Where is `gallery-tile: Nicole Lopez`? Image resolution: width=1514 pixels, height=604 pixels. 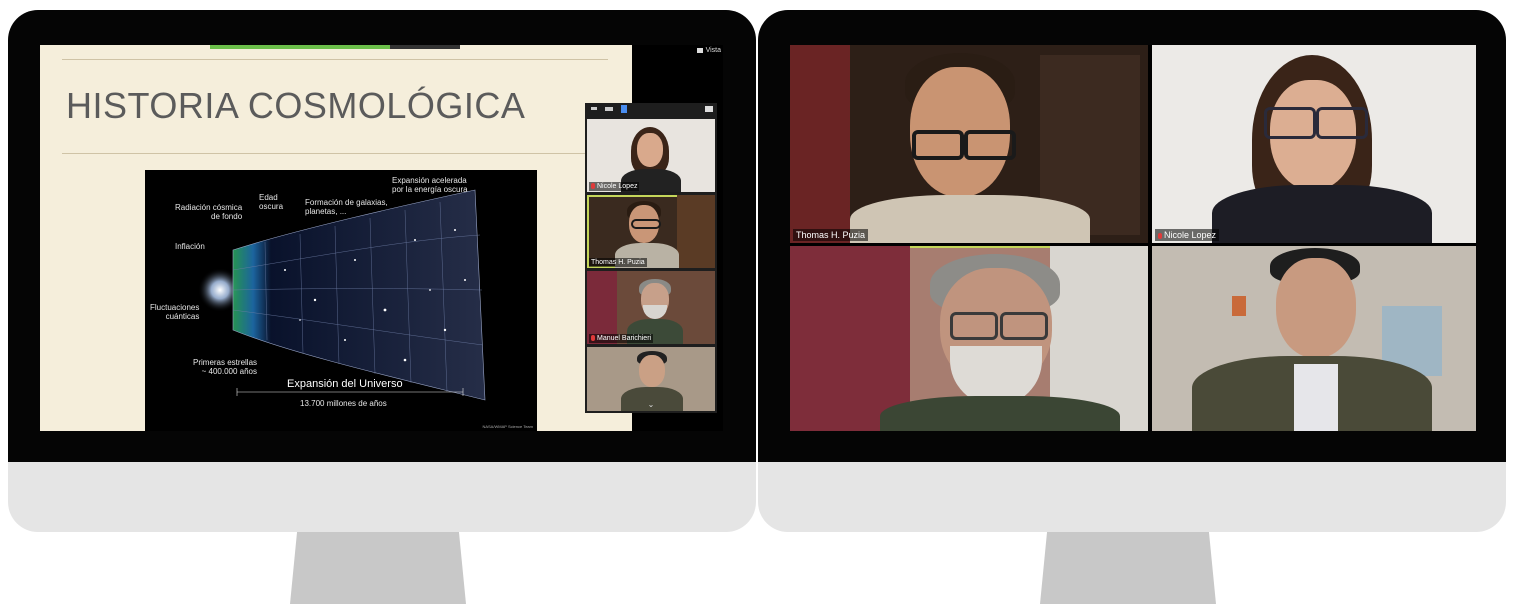 gallery-tile: Nicole Lopez is located at coordinates (1314, 144).